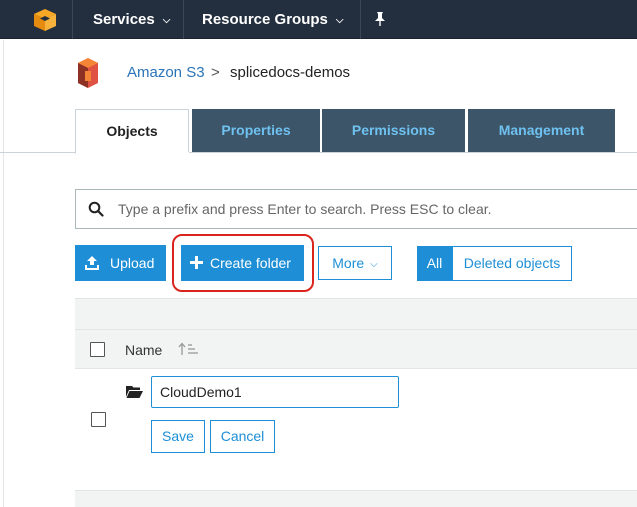  Describe the element at coordinates (134, 392) in the screenshot. I see `folder-open-icon` at that location.